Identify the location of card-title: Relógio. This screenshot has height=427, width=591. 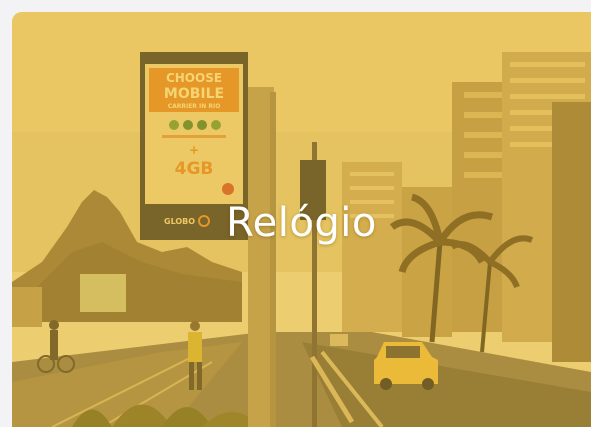
(301, 223).